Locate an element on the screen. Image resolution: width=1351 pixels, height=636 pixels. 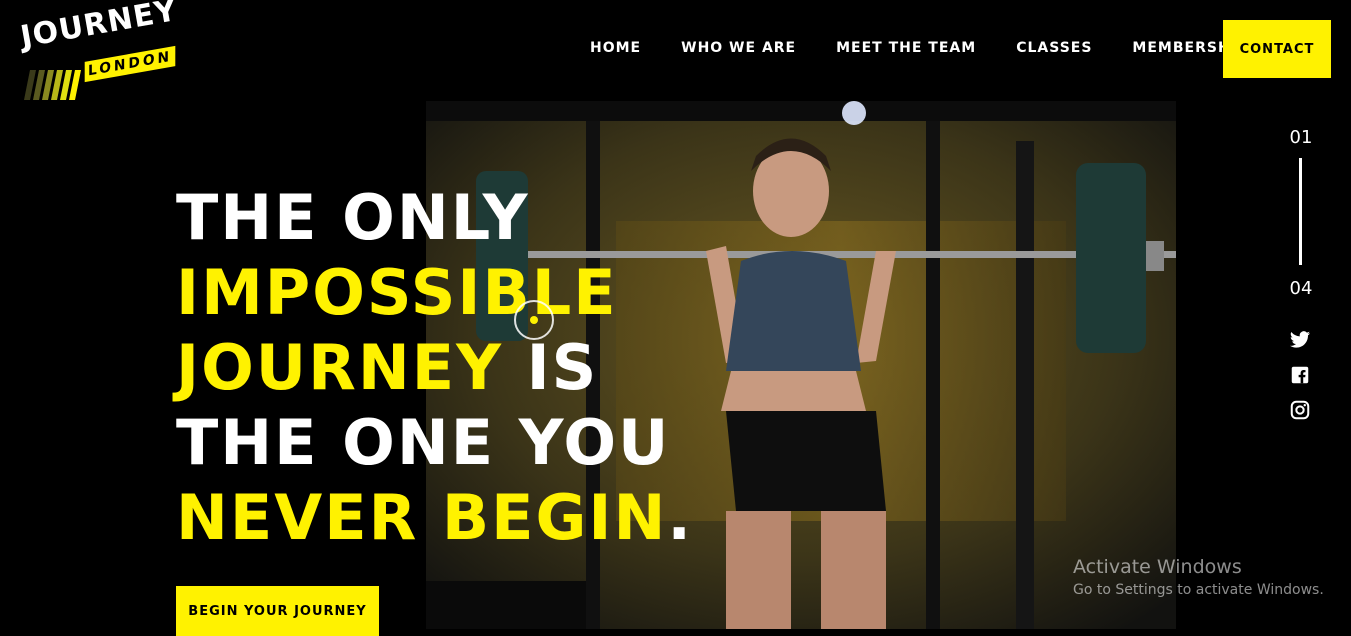
watermark-title: Activate Windows is located at coordinates (1157, 567).